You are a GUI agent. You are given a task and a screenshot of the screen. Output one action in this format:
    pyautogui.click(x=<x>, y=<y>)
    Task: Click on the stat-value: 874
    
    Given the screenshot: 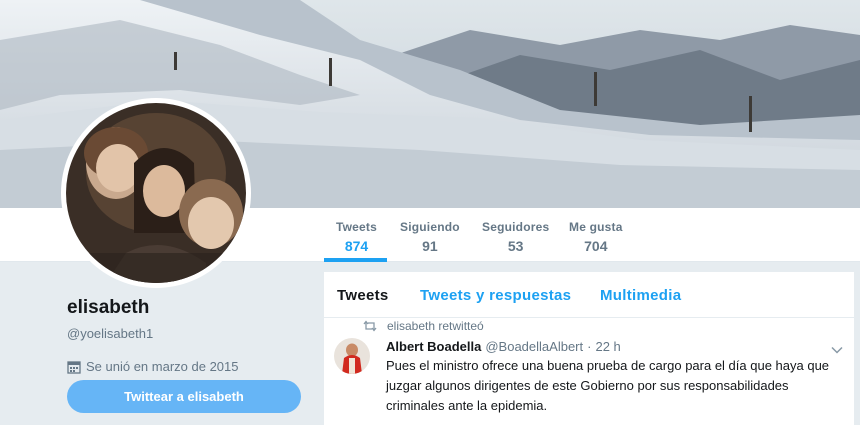 What is the action you would take?
    pyautogui.click(x=356, y=246)
    